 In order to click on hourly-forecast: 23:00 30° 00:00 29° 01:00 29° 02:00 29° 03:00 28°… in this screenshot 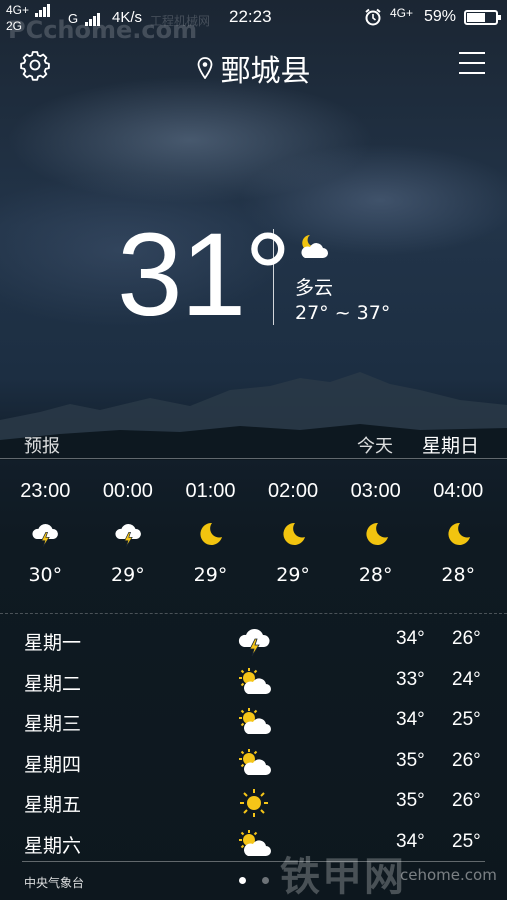, I will do `click(254, 540)`.